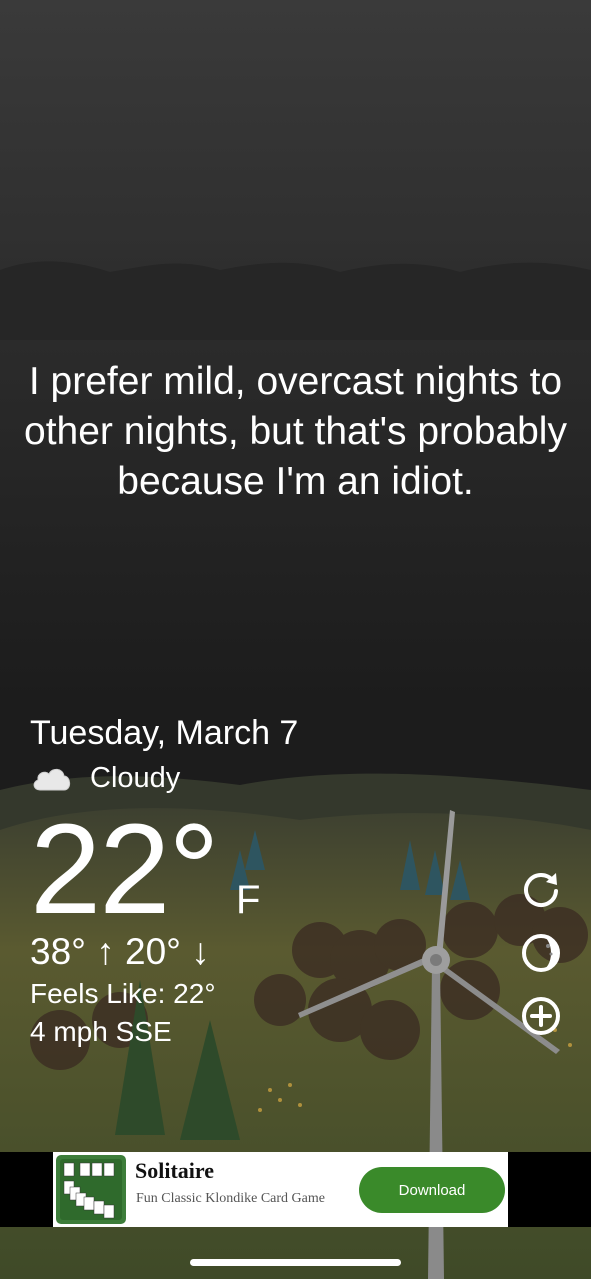  I want to click on ad-download-button: Download, so click(432, 1190).